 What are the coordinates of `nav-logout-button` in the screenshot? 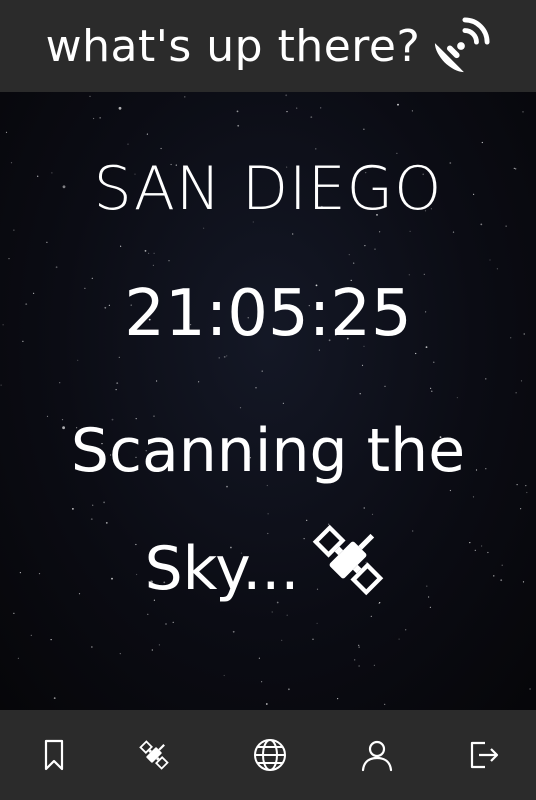 It's located at (482, 755).